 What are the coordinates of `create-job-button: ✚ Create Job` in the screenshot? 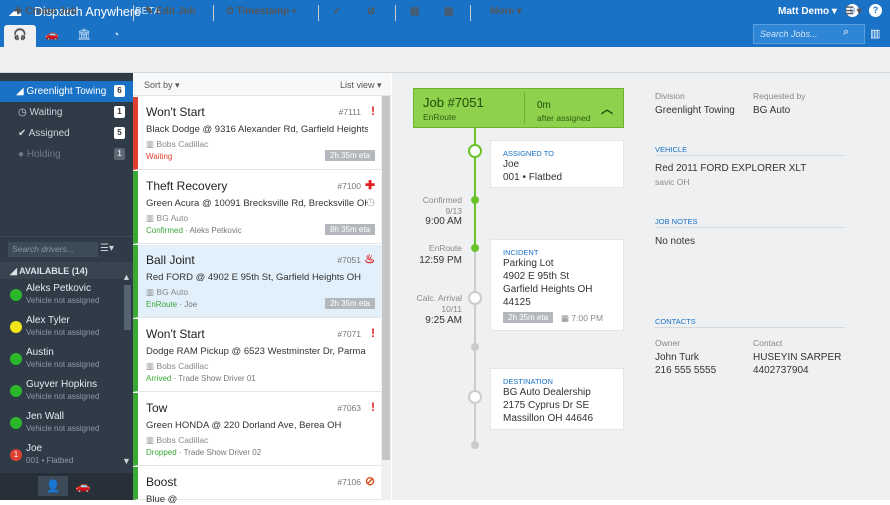 It's located at (45, 11).